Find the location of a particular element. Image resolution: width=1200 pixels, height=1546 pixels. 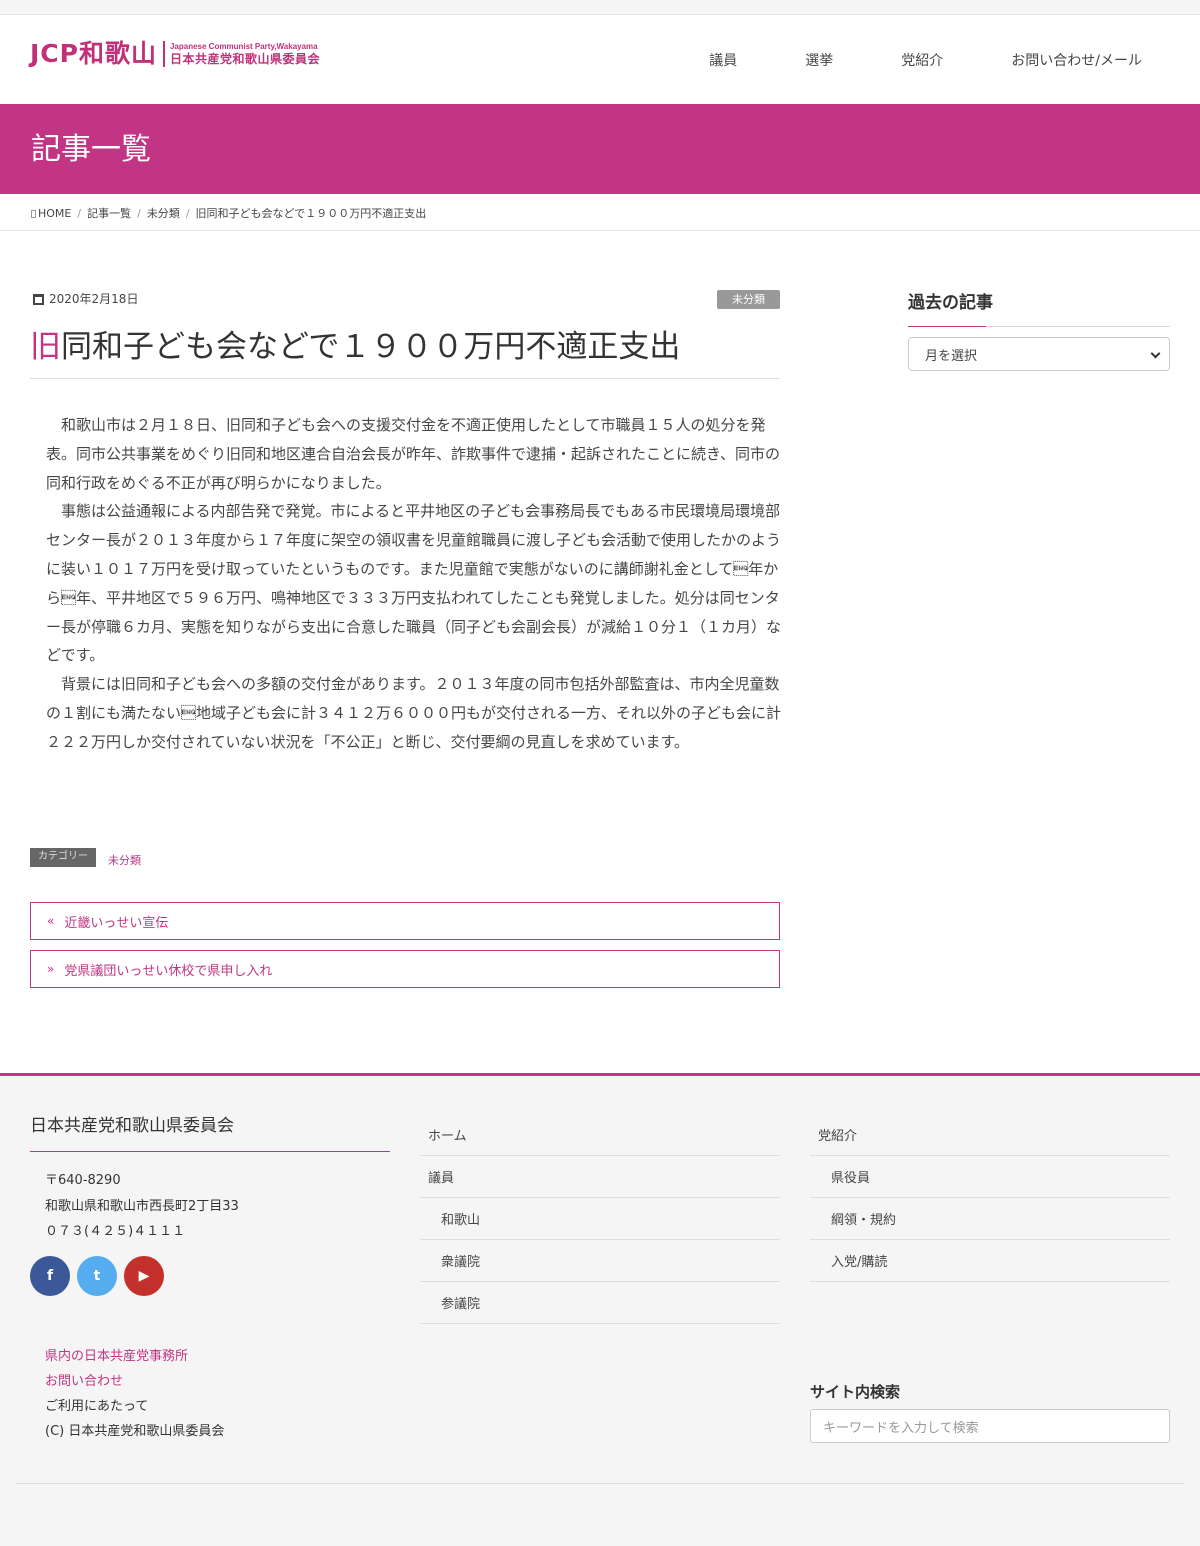

breadcrumb-label: 記事一覧 is located at coordinates (109, 213).